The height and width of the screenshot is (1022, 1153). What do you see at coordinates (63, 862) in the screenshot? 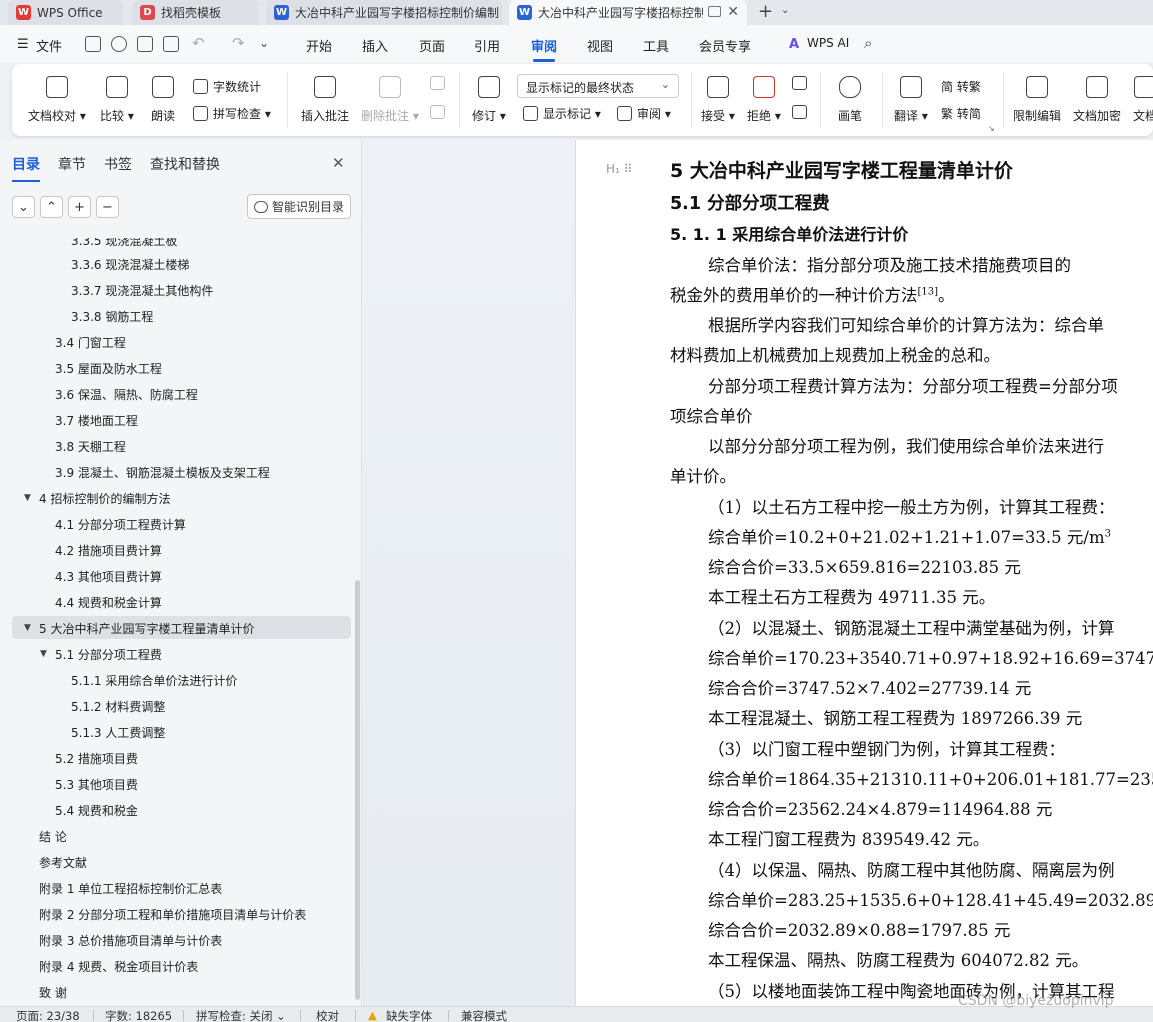
I see `toc-item: 参考文献` at bounding box center [63, 862].